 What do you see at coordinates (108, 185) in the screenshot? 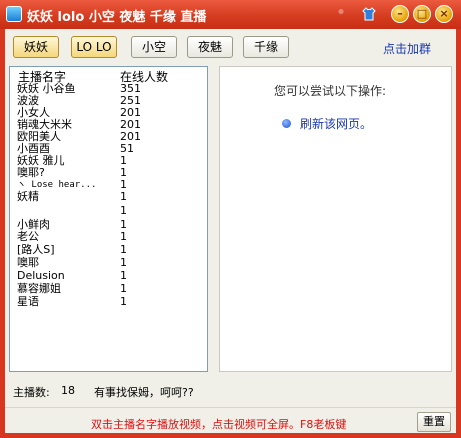
I see `list-row: ヽ Lose hear... 1` at bounding box center [108, 185].